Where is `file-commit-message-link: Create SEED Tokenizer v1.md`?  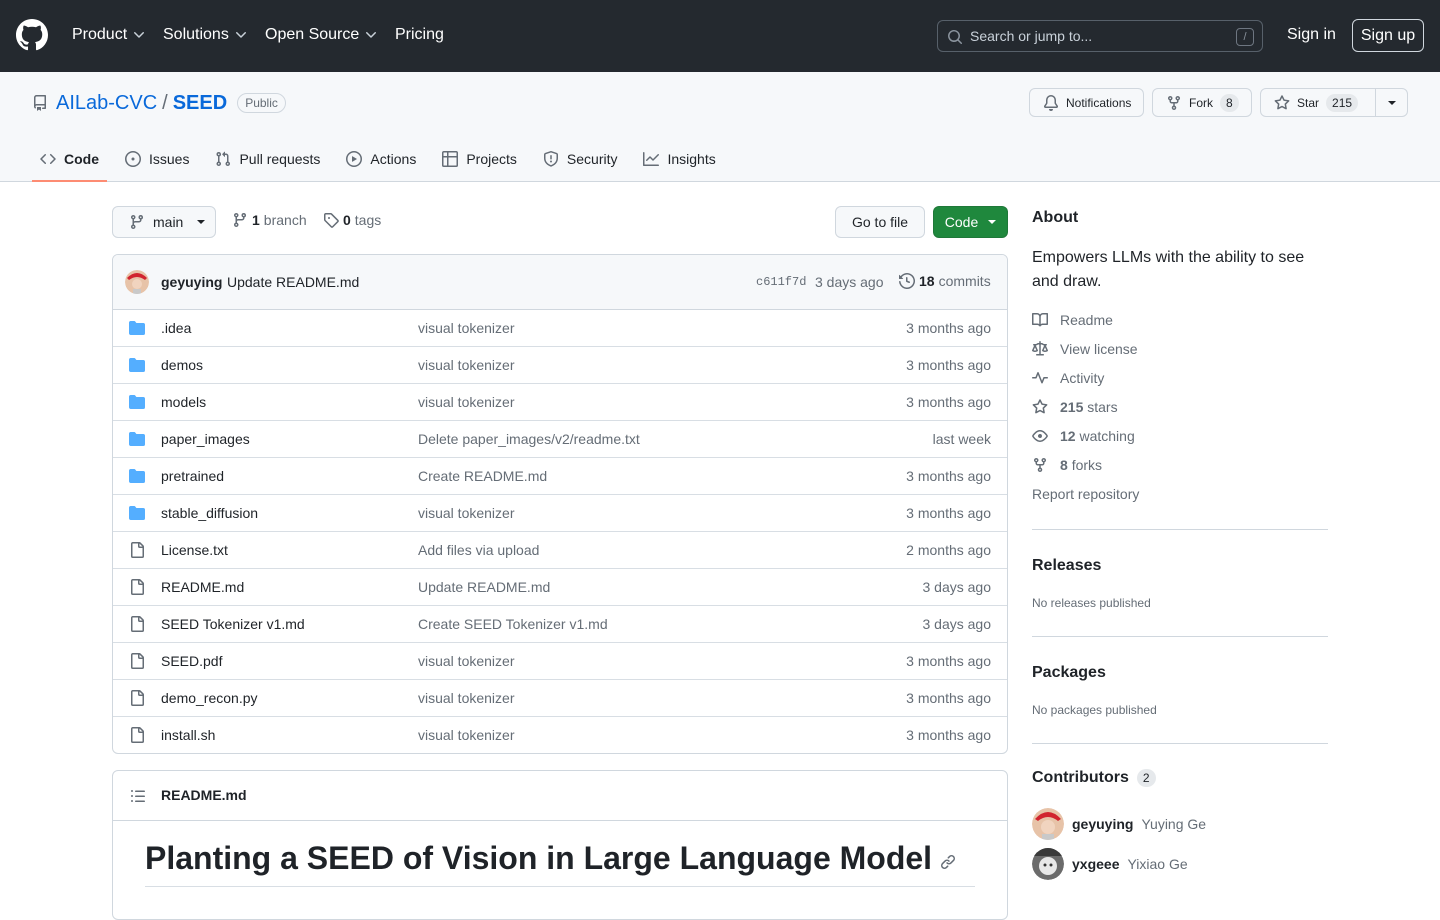
file-commit-message-link: Create SEED Tokenizer v1.md is located at coordinates (513, 624).